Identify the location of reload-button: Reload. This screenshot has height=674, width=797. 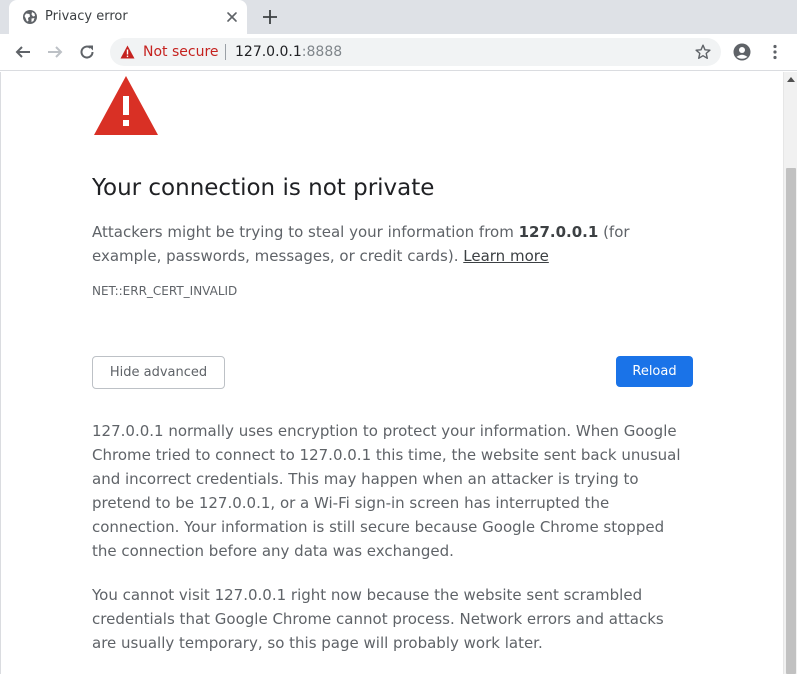
(654, 371).